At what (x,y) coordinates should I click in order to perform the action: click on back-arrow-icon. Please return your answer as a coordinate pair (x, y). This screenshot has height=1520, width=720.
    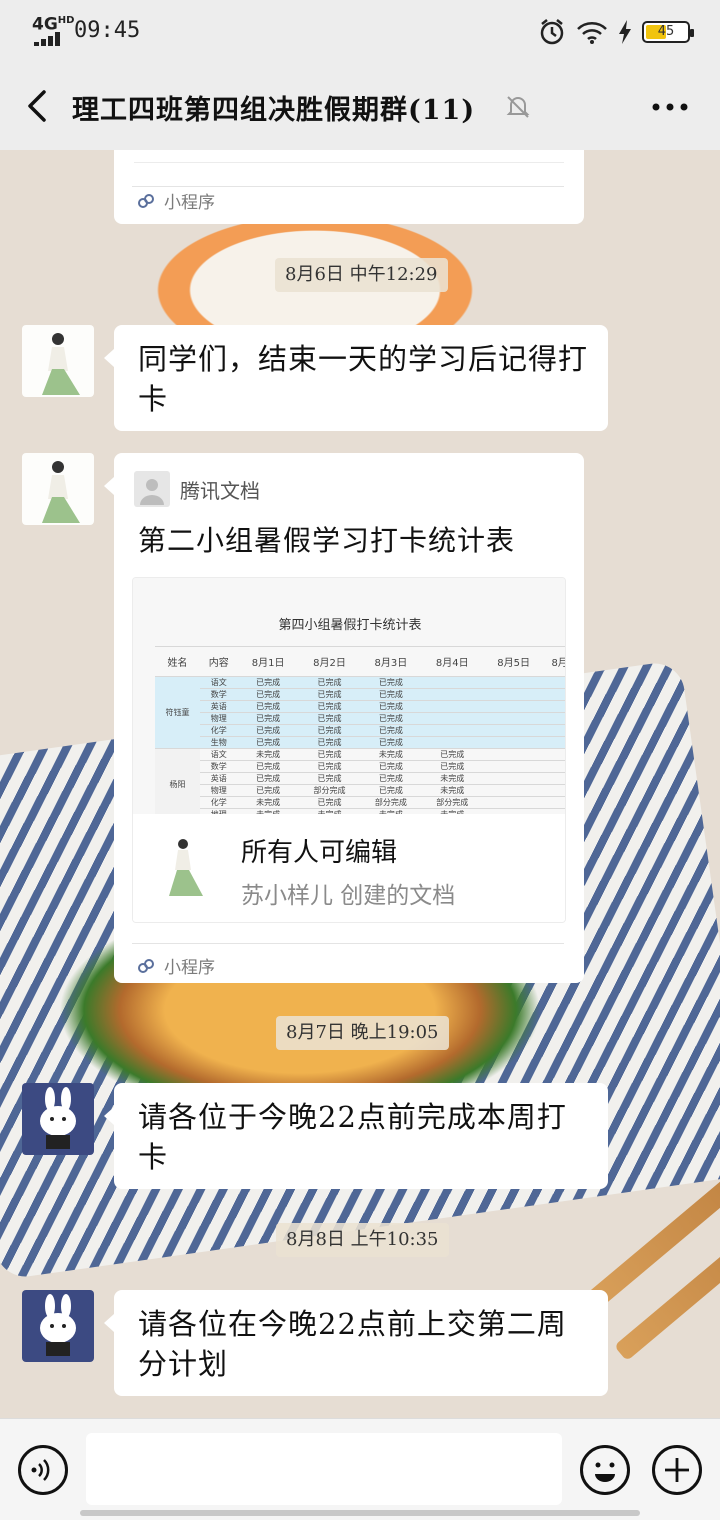
    Looking at the image, I should click on (38, 106).